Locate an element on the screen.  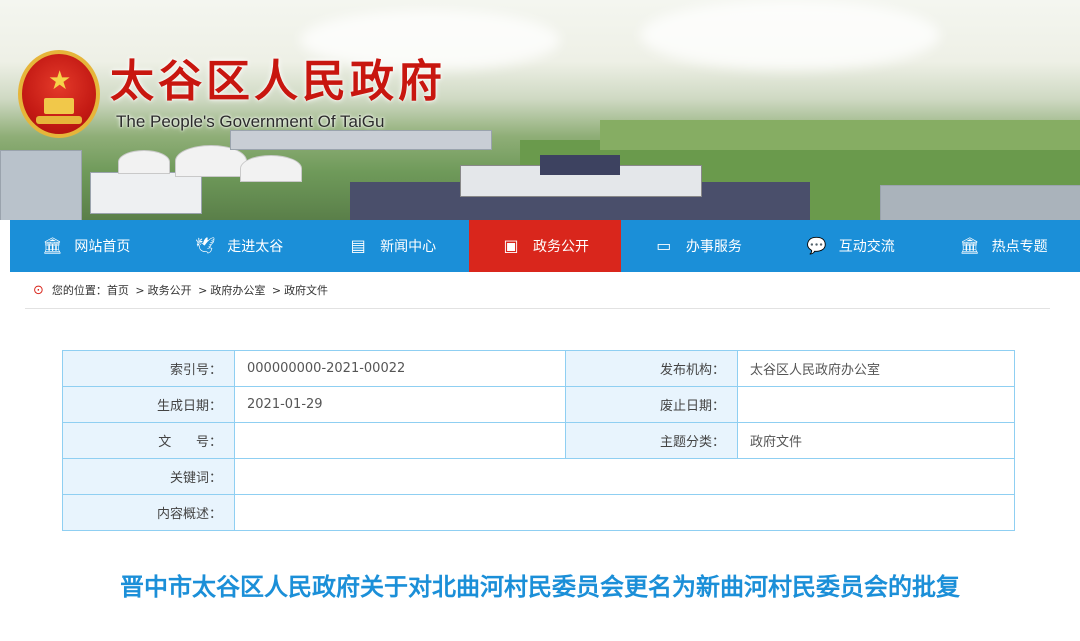
nav-item-label: 网站首页 is located at coordinates (102, 247).